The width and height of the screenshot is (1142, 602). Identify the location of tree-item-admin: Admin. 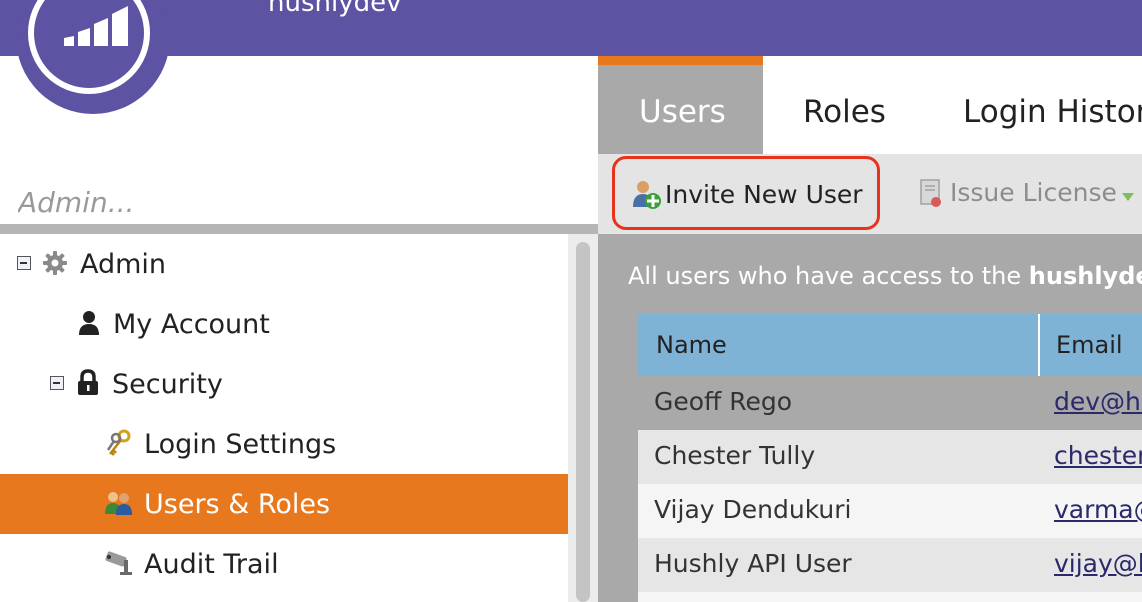
(284, 264).